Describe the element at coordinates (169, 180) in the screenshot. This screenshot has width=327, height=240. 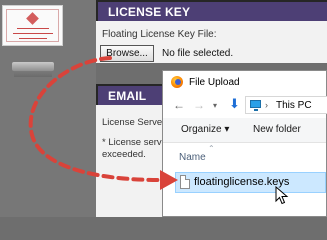
I see `arrowhead-icon` at that location.